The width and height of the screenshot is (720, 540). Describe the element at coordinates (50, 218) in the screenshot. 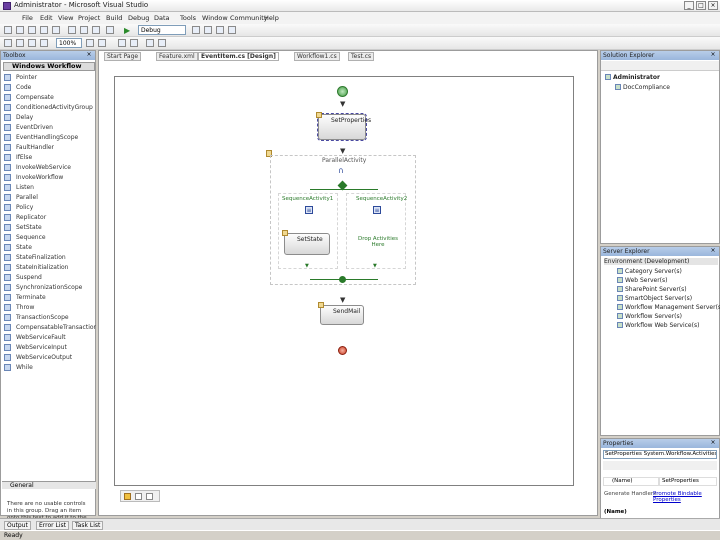

I see `toolbox-item: Replicator` at that location.